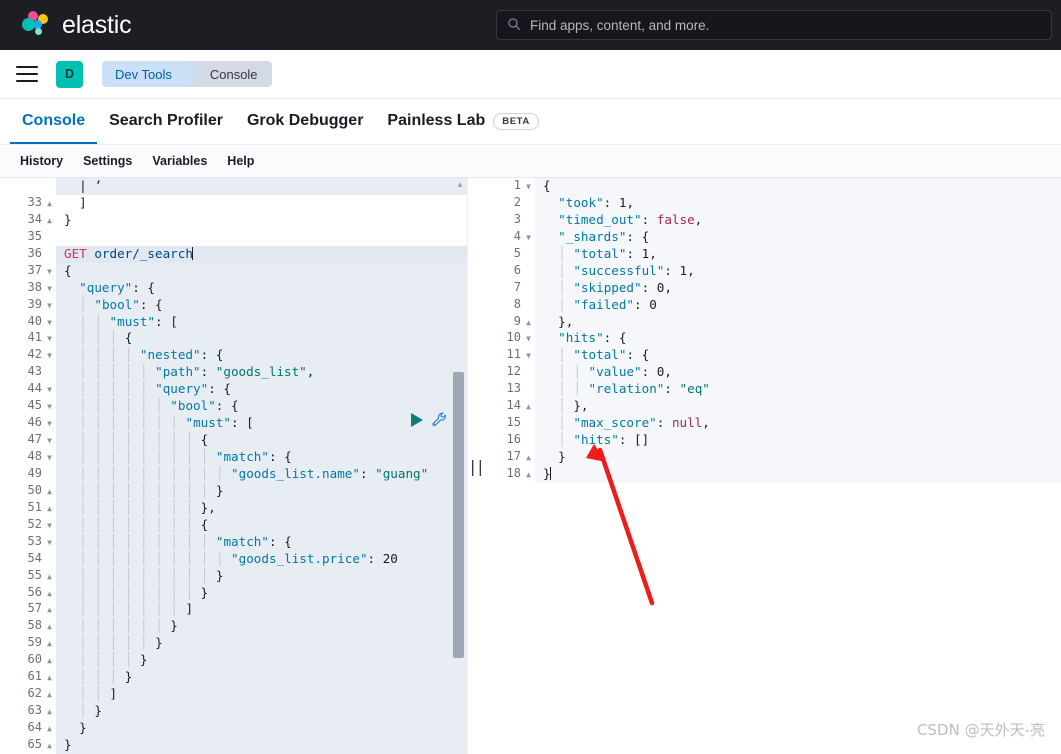 Image resolution: width=1061 pixels, height=754 pixels. I want to click on code-text: │ │ │ │ │ "path": "goods_list",, so click(261, 372).